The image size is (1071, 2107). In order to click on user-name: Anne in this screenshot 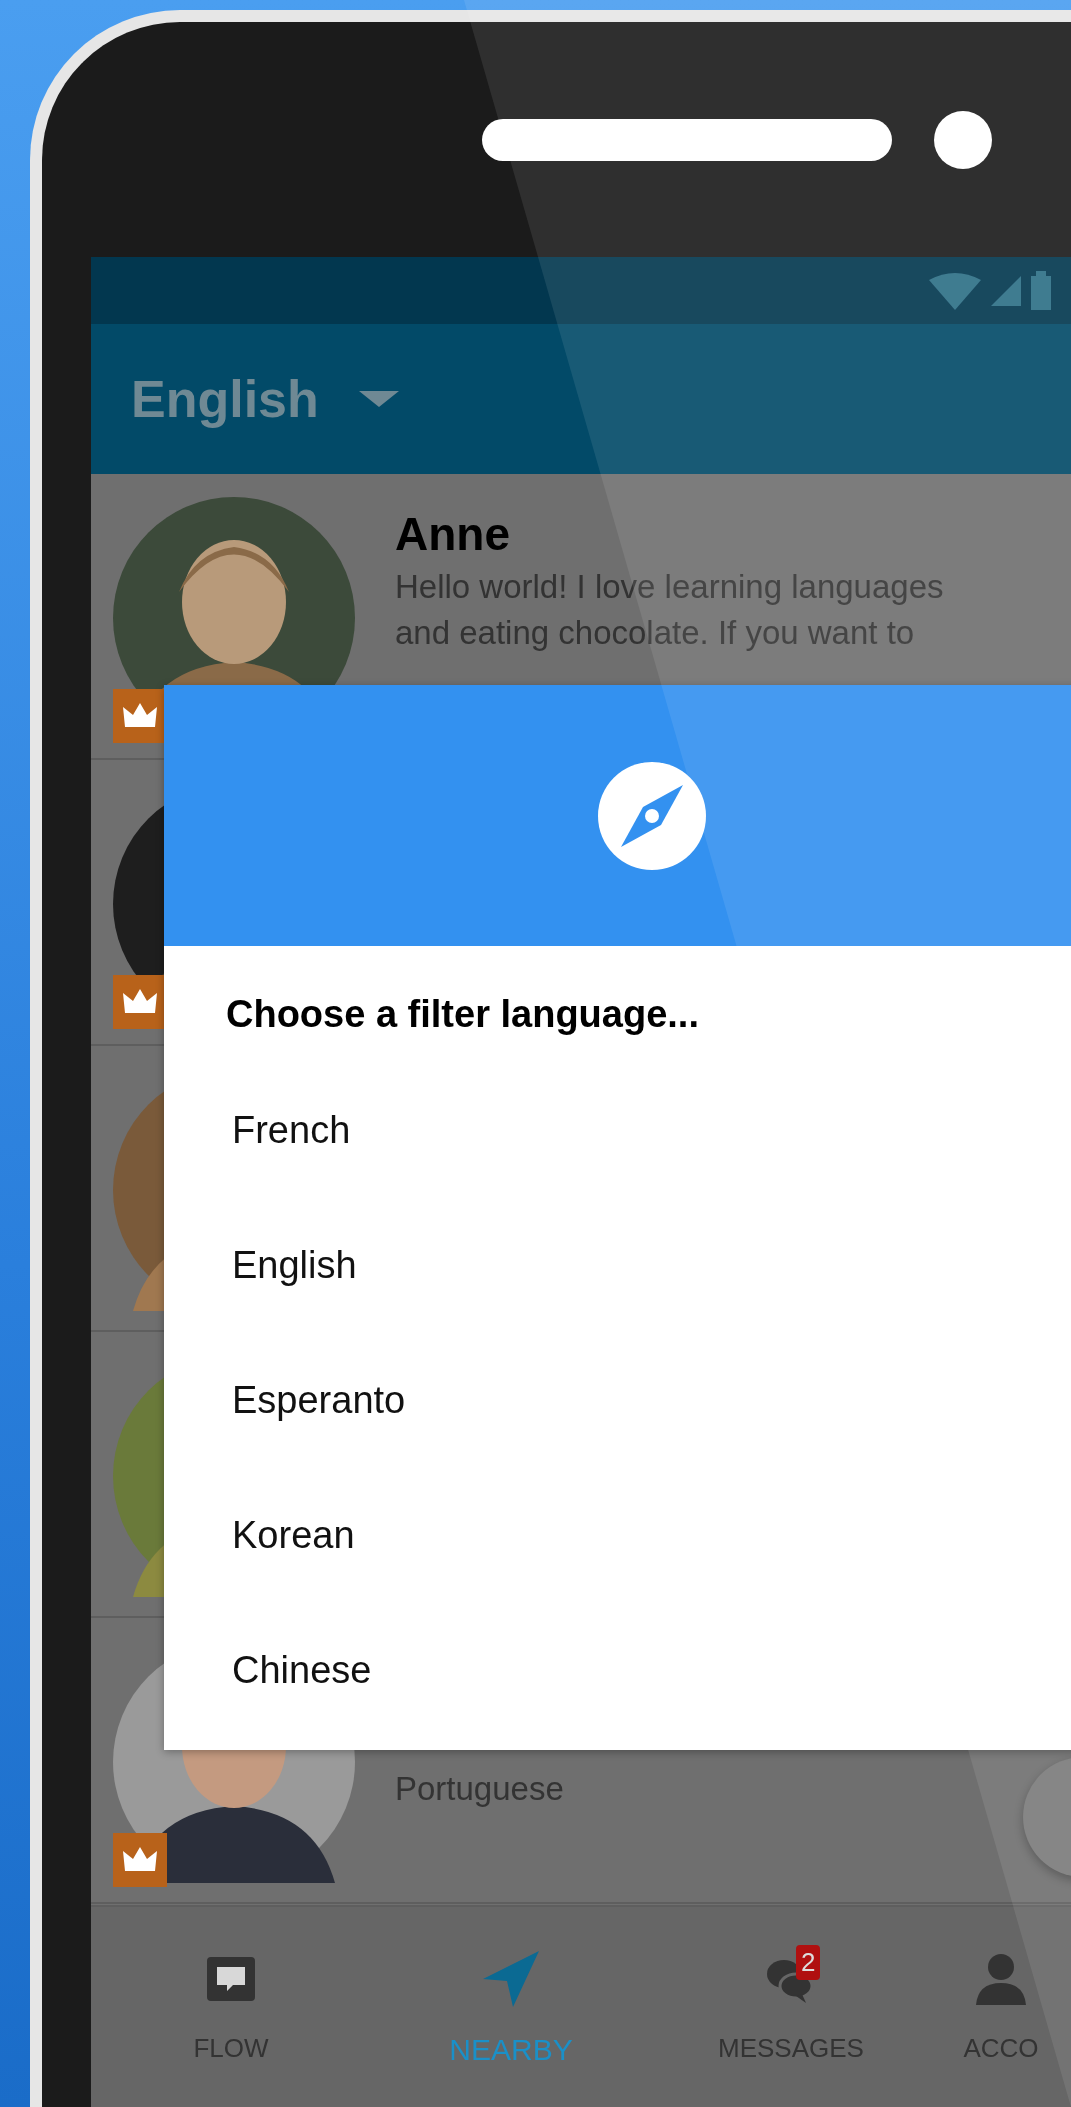, I will do `click(453, 534)`.